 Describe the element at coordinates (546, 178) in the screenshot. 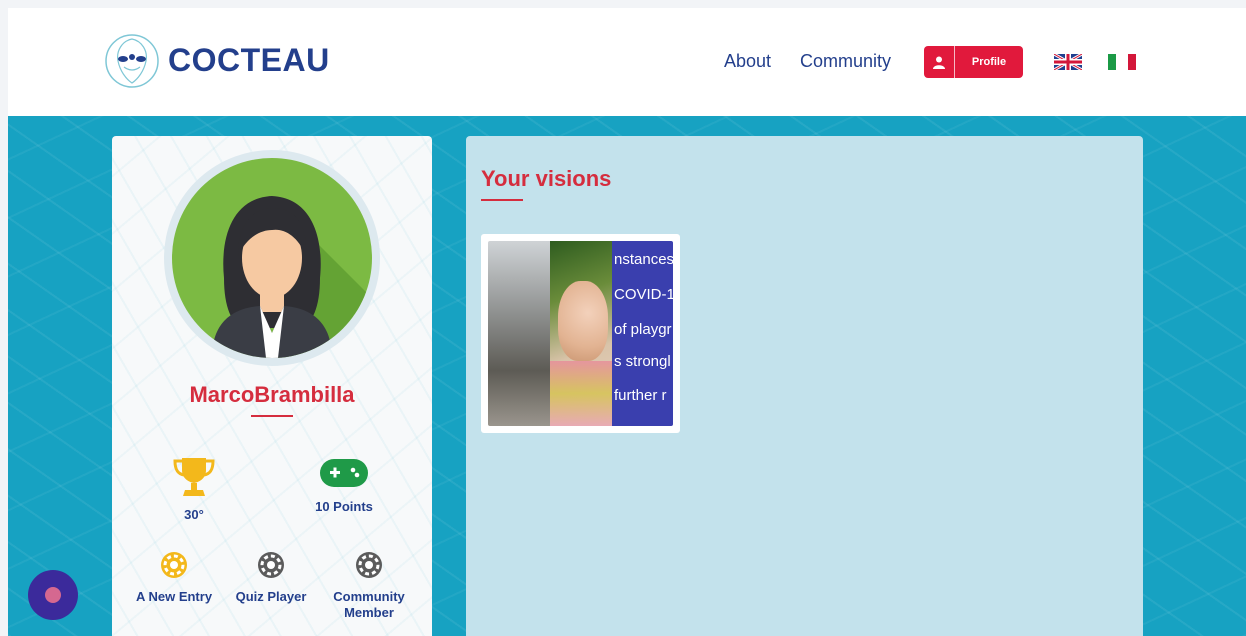

I see `visions-title: Your visions` at that location.